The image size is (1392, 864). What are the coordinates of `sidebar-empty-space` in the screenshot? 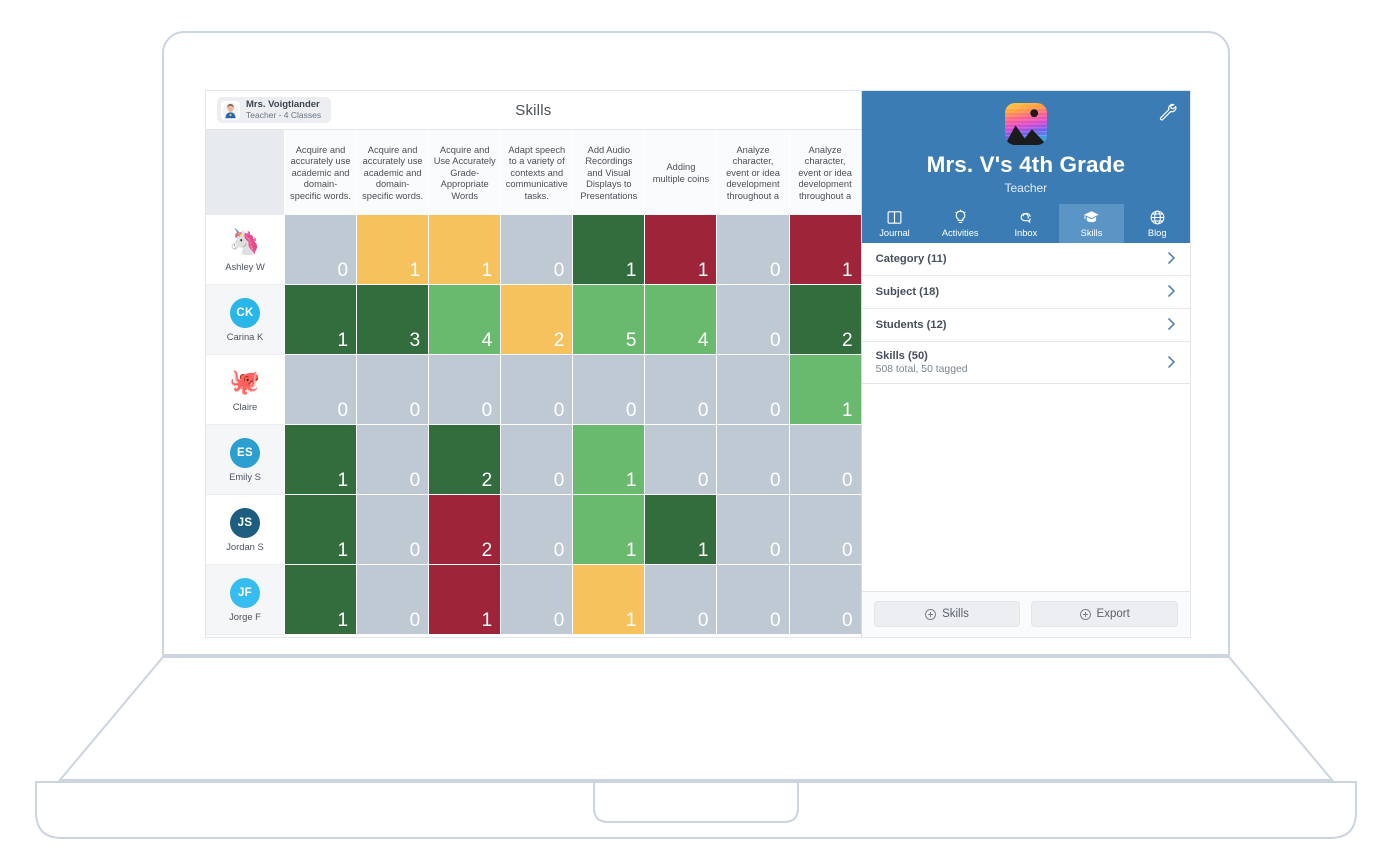 It's located at (1025, 488).